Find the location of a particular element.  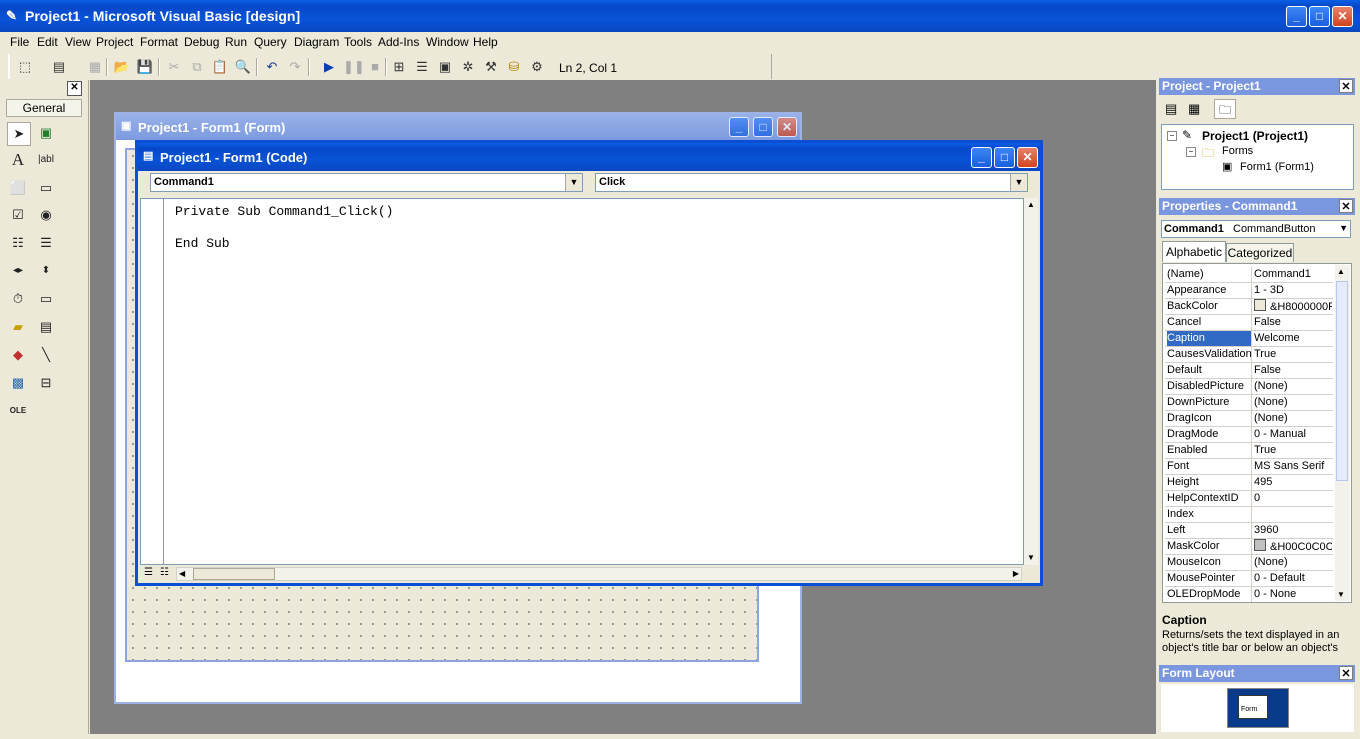

menu-project: Project is located at coordinates (114, 42).